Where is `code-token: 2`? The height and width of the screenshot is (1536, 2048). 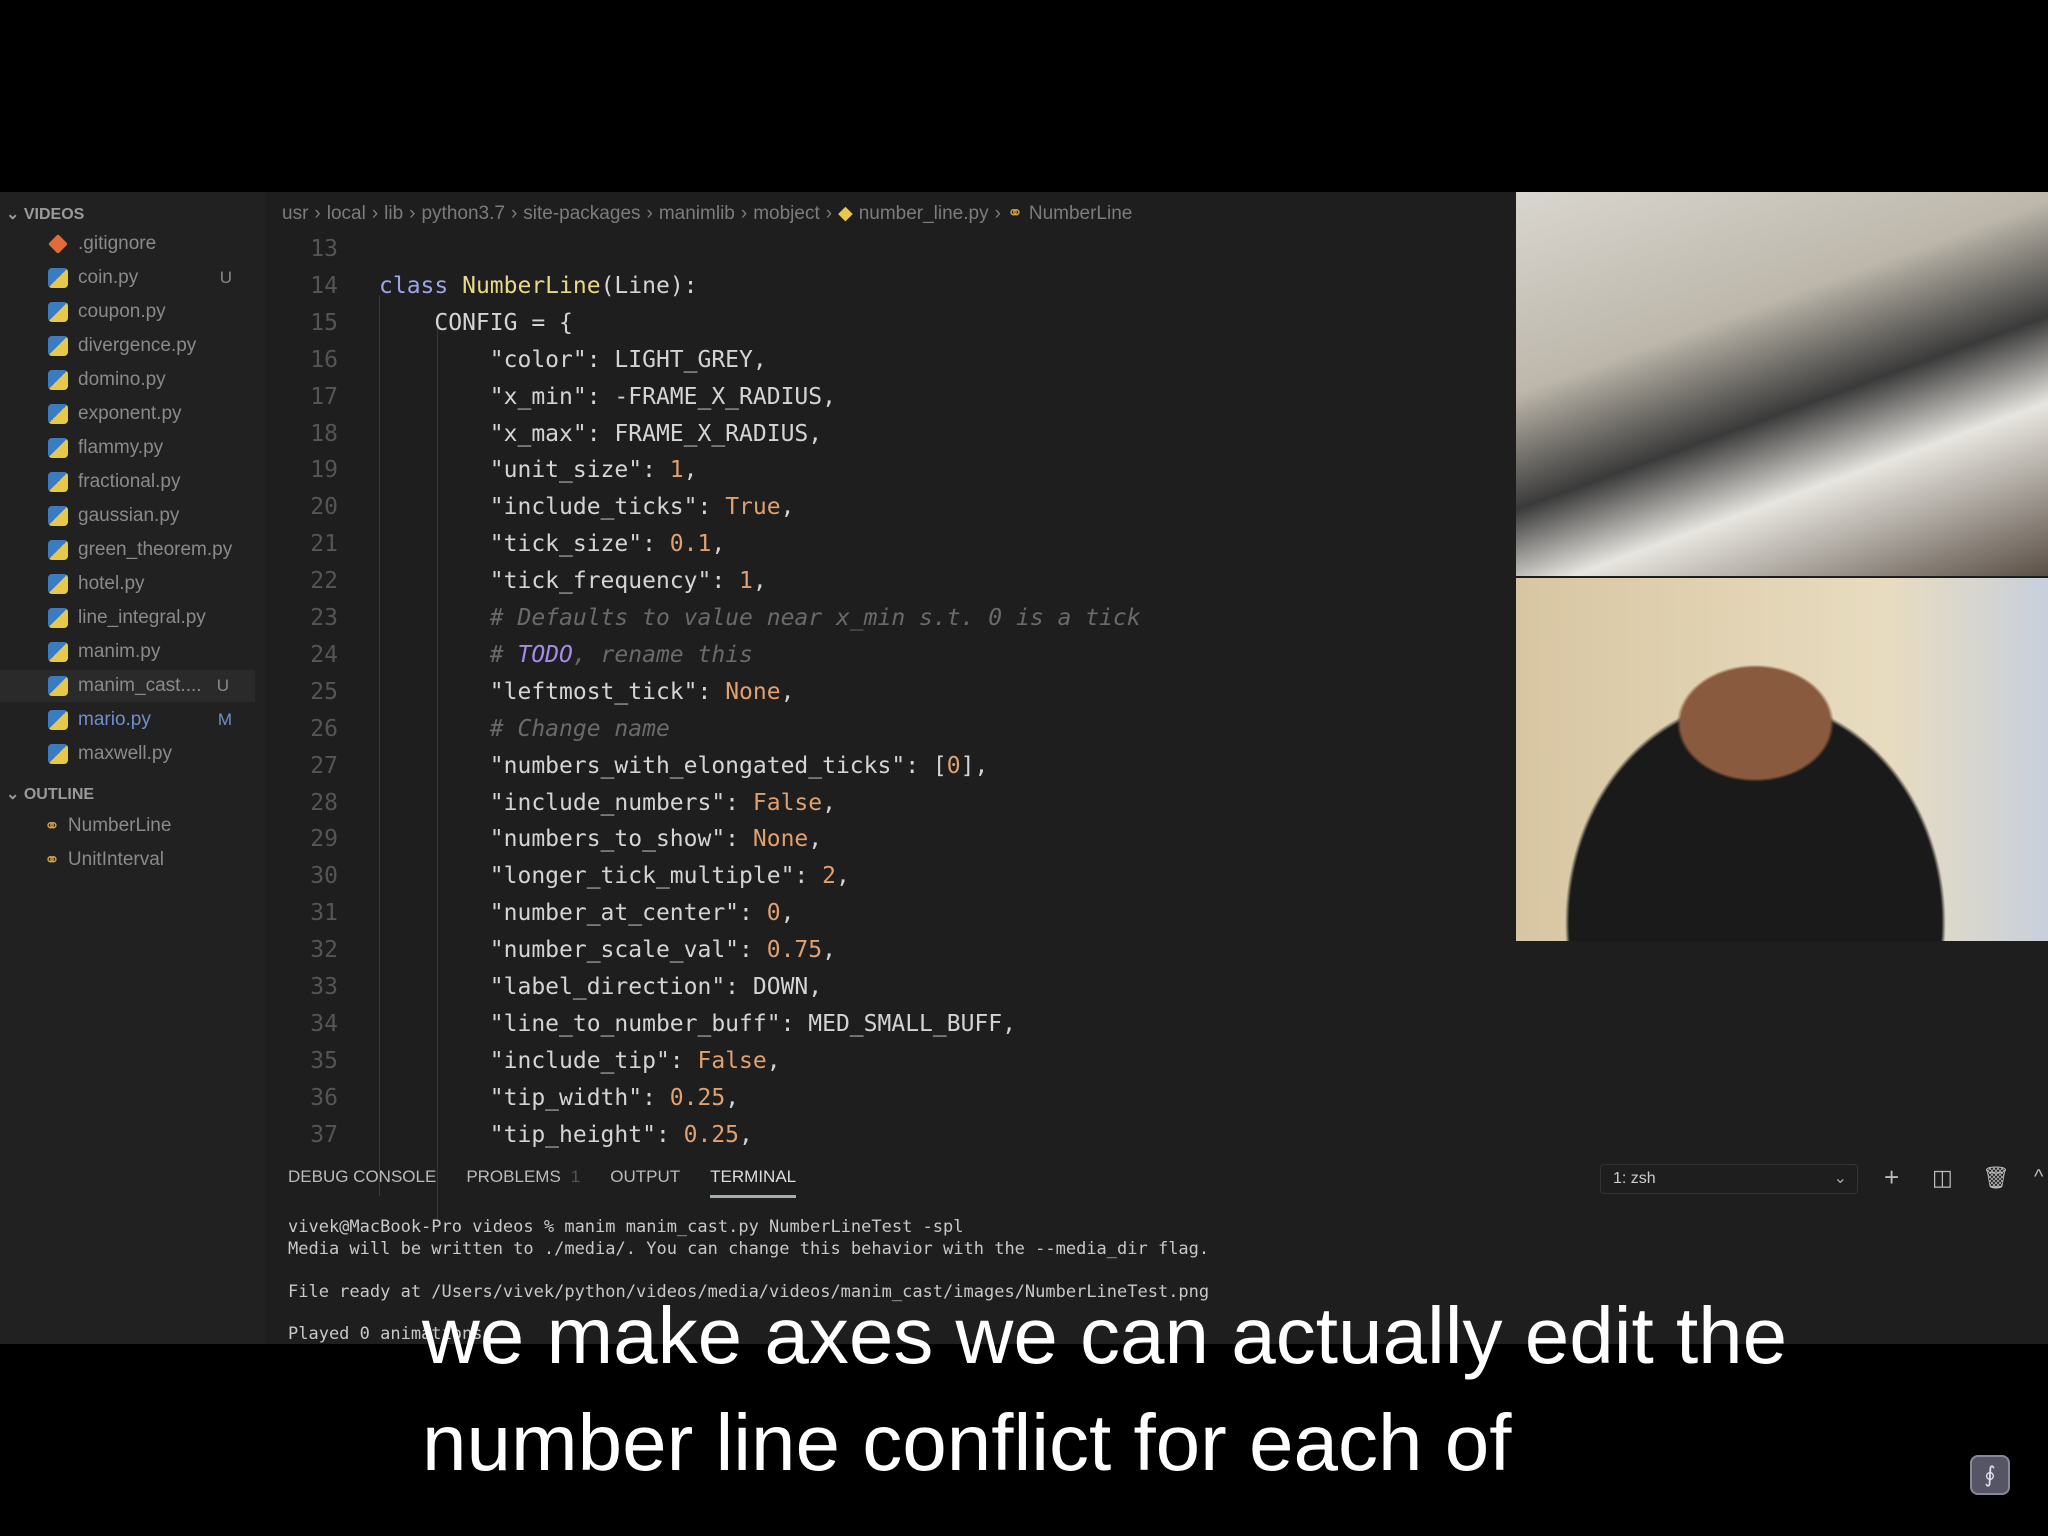
code-token: 2 is located at coordinates (829, 876).